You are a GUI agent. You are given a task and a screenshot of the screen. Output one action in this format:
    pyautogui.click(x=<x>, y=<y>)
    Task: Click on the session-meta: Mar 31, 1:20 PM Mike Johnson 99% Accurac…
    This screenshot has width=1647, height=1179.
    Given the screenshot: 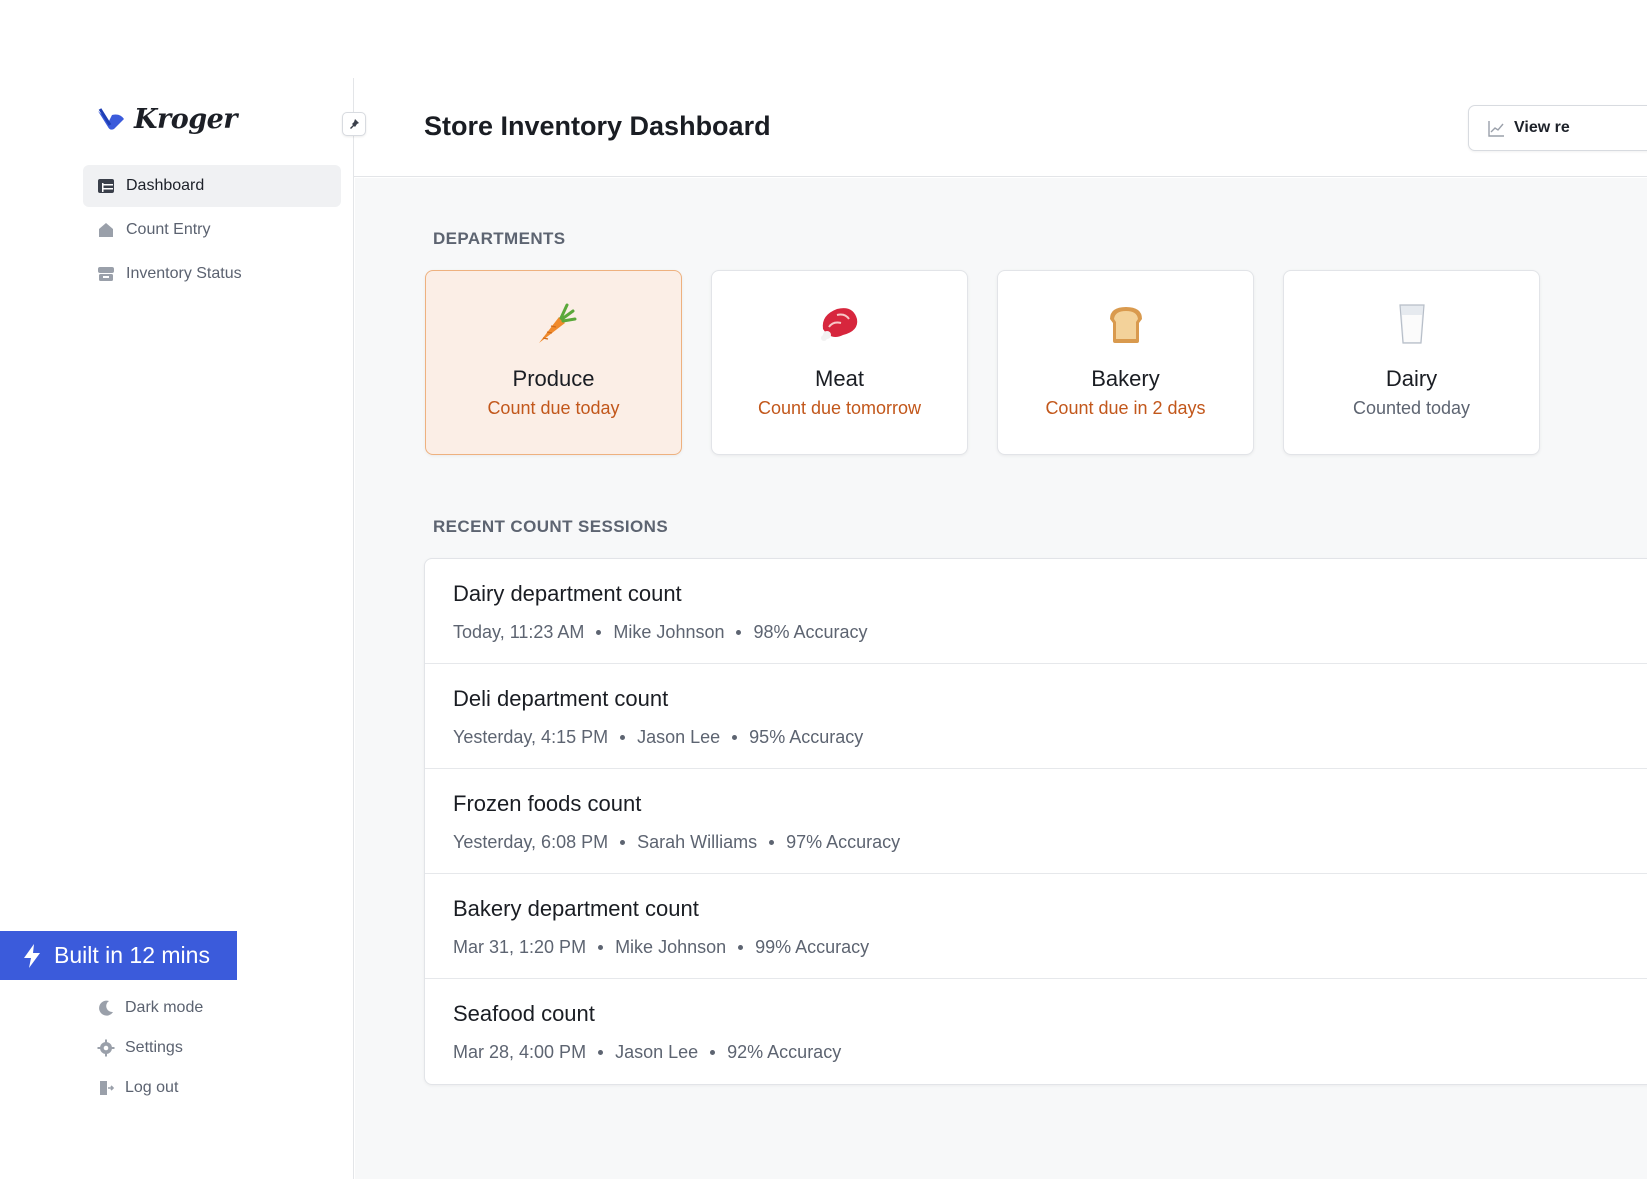 What is the action you would take?
    pyautogui.click(x=661, y=947)
    